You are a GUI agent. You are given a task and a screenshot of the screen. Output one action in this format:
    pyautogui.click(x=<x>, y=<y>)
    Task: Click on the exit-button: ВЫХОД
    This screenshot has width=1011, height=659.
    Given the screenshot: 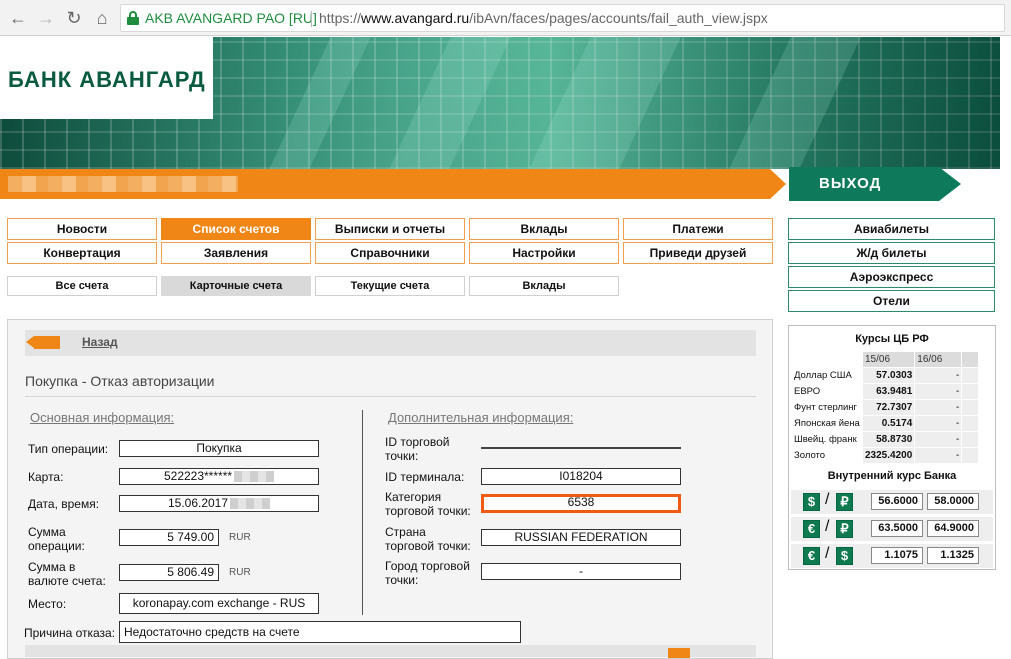 What is the action you would take?
    pyautogui.click(x=875, y=184)
    